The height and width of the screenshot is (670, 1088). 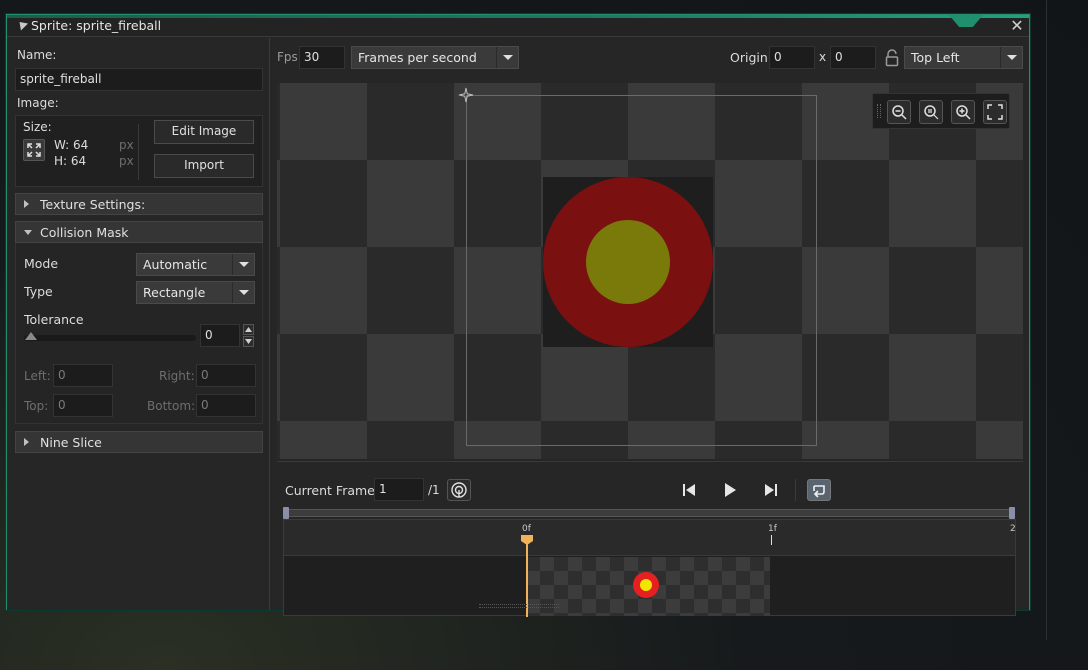 What do you see at coordinates (286, 513) in the screenshot?
I see `range-start-handle` at bounding box center [286, 513].